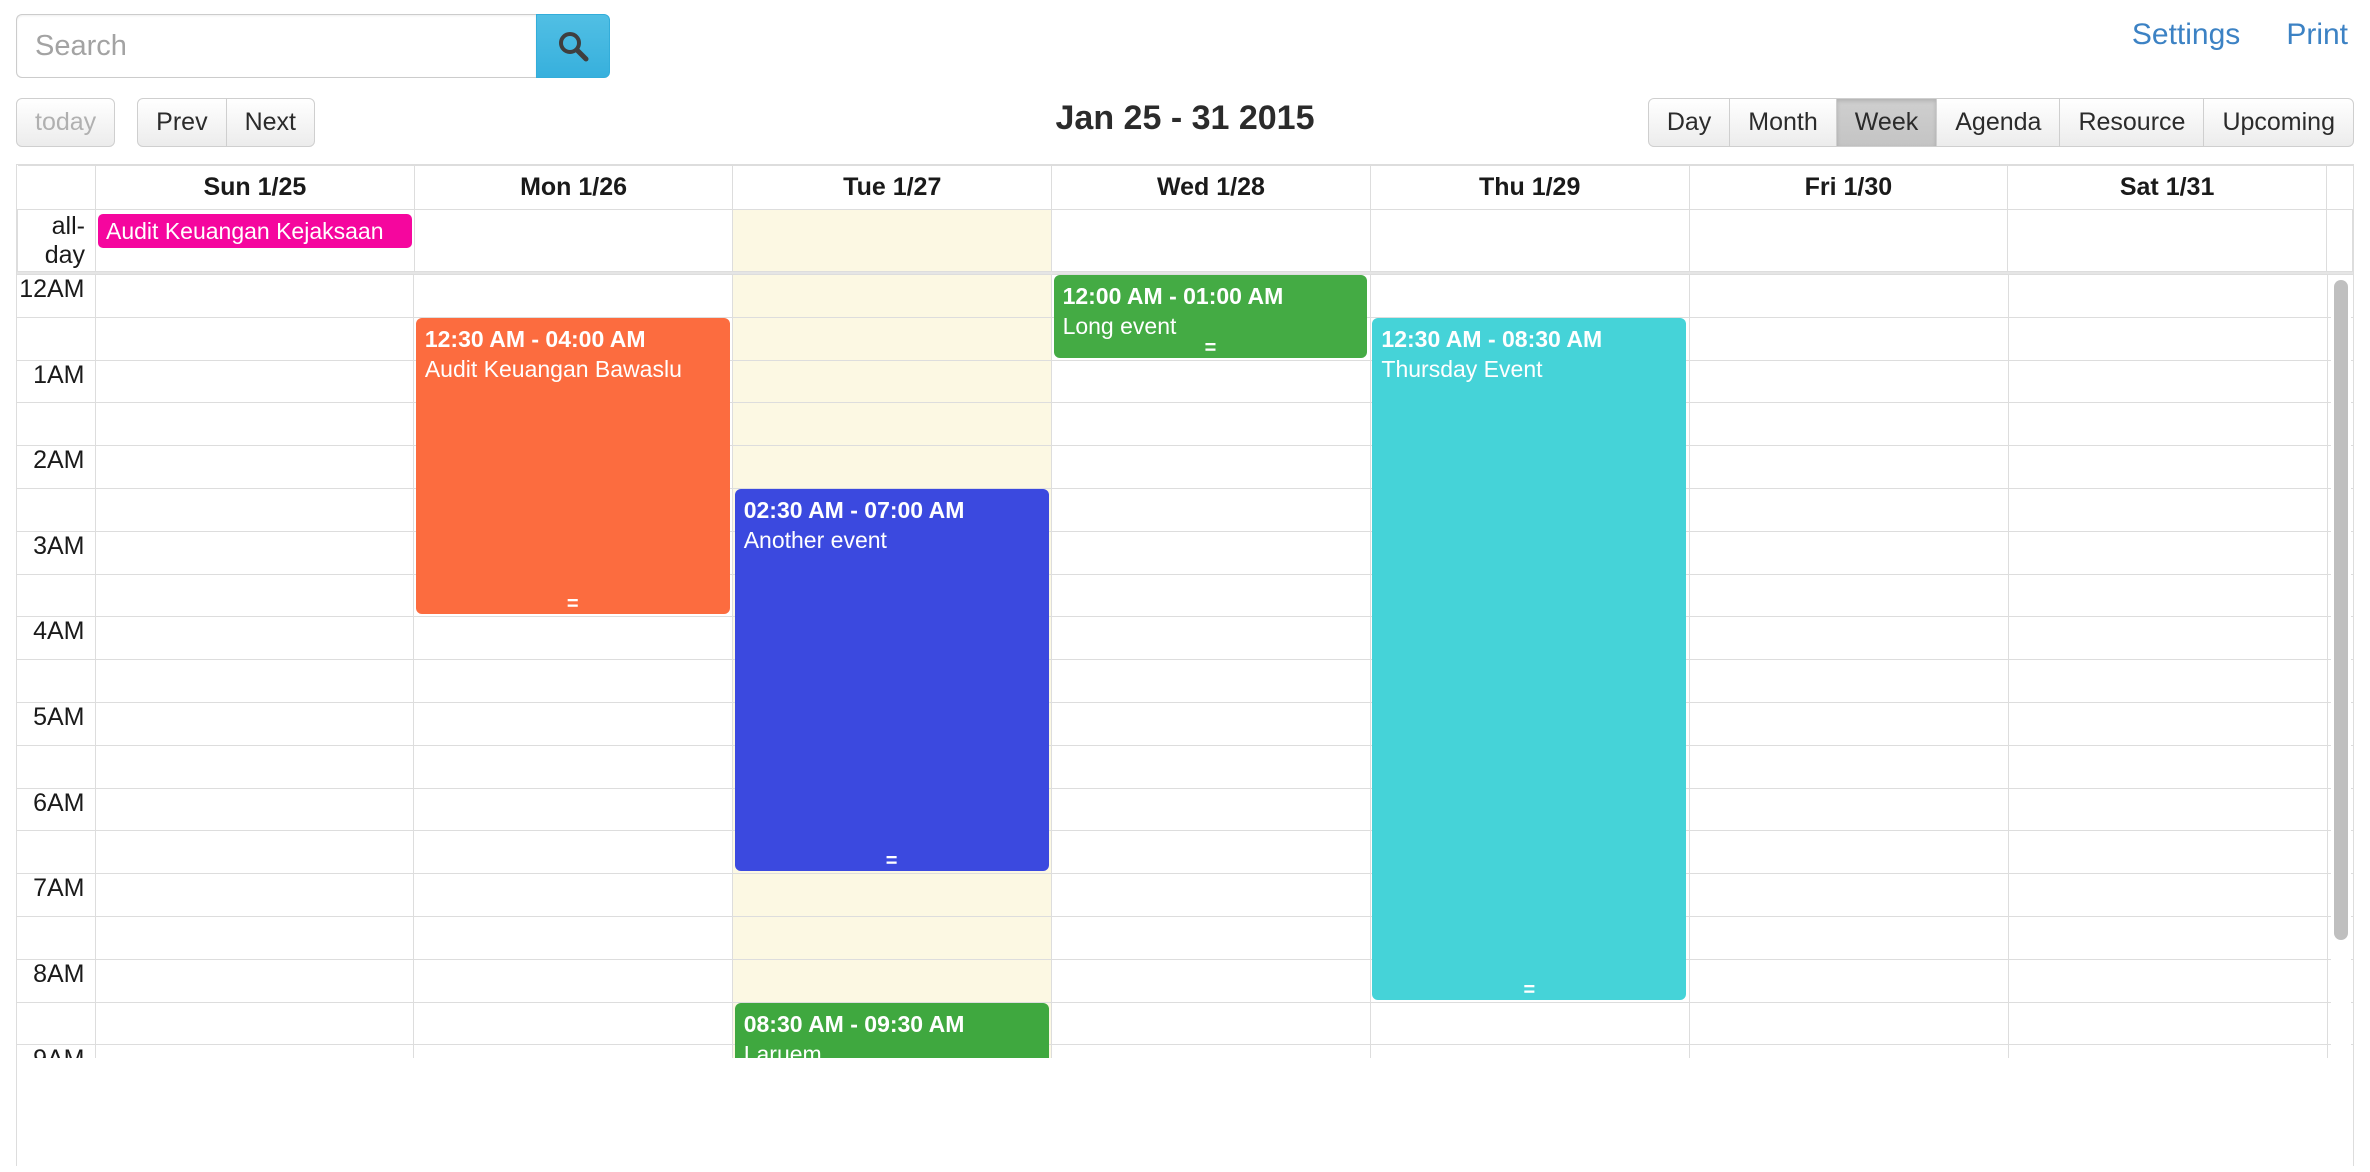 Image resolution: width=2370 pixels, height=1172 pixels. What do you see at coordinates (573, 187) in the screenshot?
I see `day-header-1: Mon 1/26` at bounding box center [573, 187].